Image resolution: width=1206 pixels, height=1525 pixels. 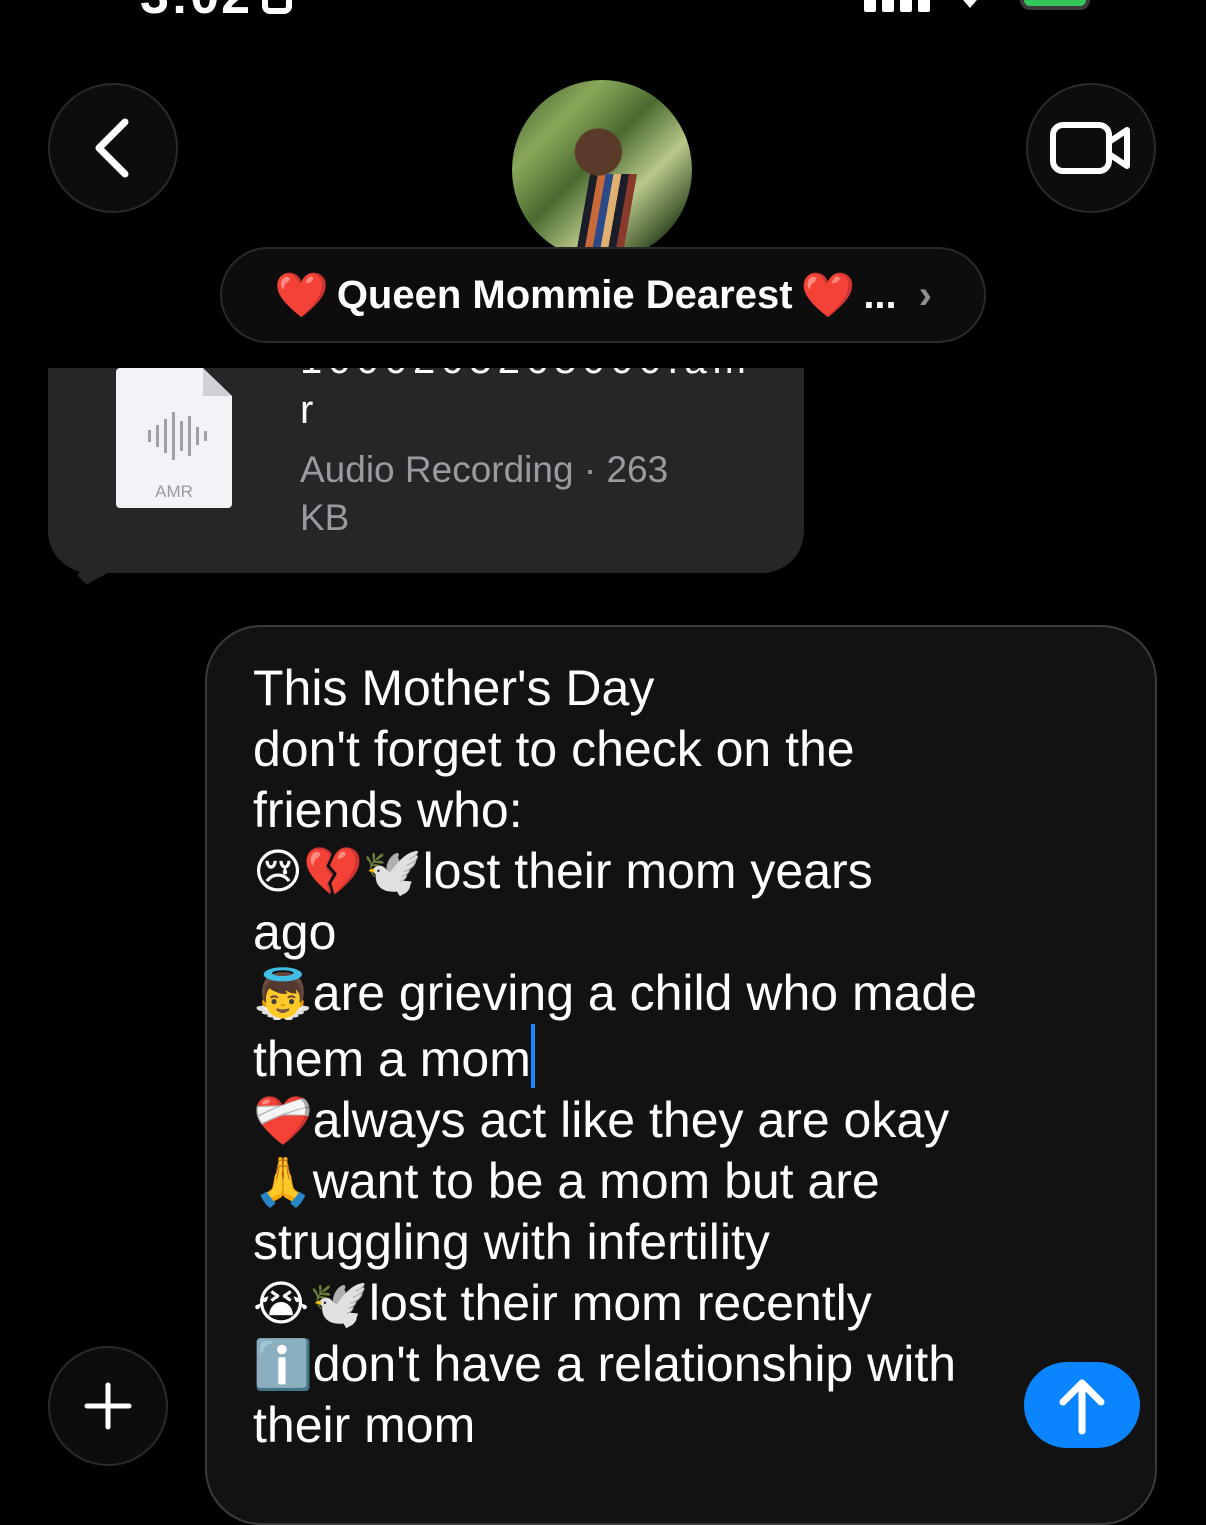 I want to click on send-button, so click(x=1082, y=1405).